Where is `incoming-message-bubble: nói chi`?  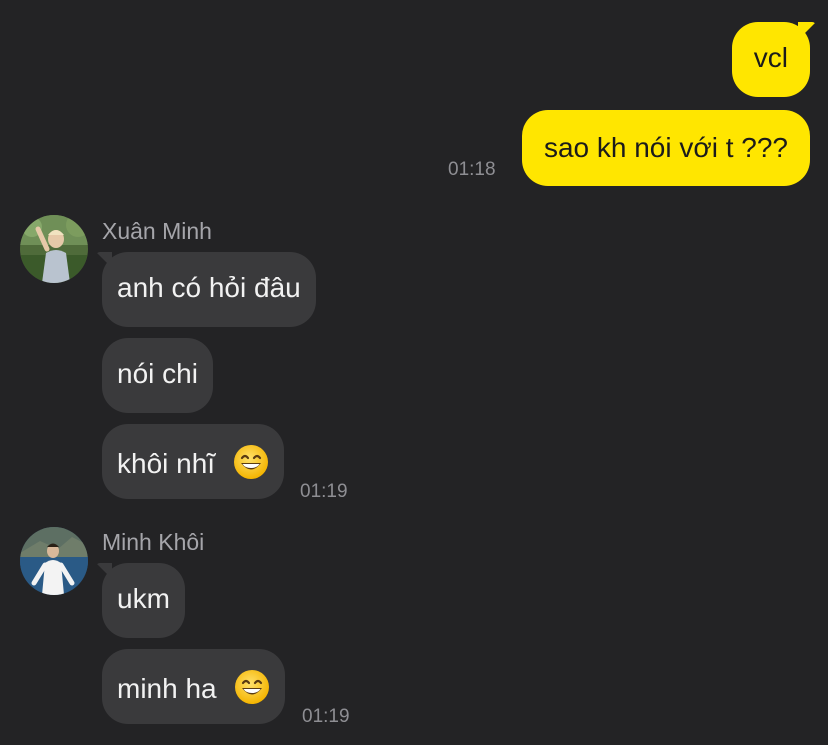
incoming-message-bubble: nói chi is located at coordinates (157, 375).